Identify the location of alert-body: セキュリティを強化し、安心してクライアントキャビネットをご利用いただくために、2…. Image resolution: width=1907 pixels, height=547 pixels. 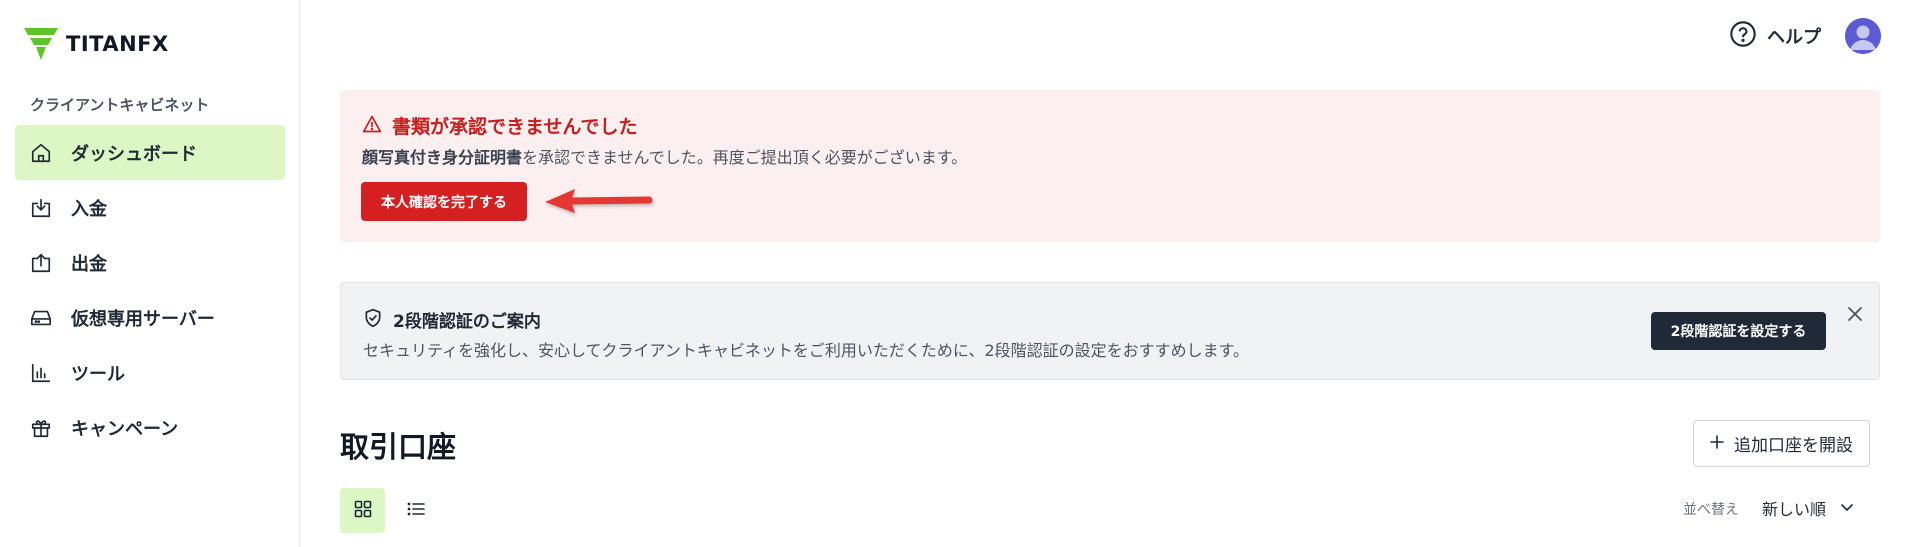
(806, 350).